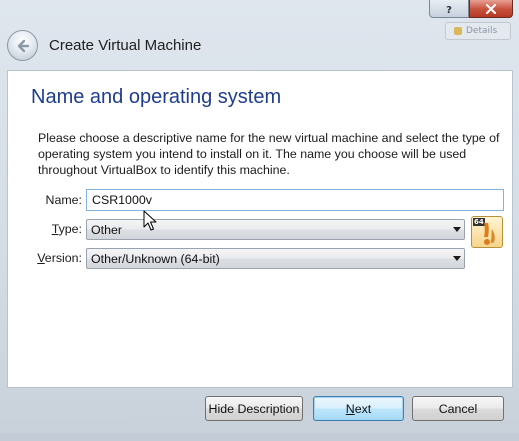  I want to click on type-label-rest: ype:, so click(70, 229).